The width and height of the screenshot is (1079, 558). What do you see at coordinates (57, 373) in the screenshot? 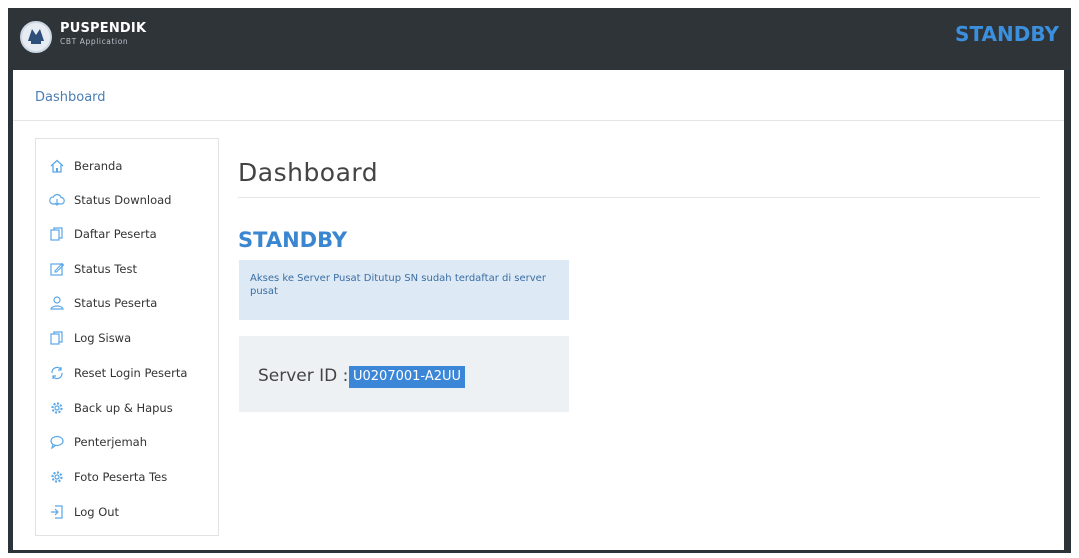
I see `refresh-icon` at bounding box center [57, 373].